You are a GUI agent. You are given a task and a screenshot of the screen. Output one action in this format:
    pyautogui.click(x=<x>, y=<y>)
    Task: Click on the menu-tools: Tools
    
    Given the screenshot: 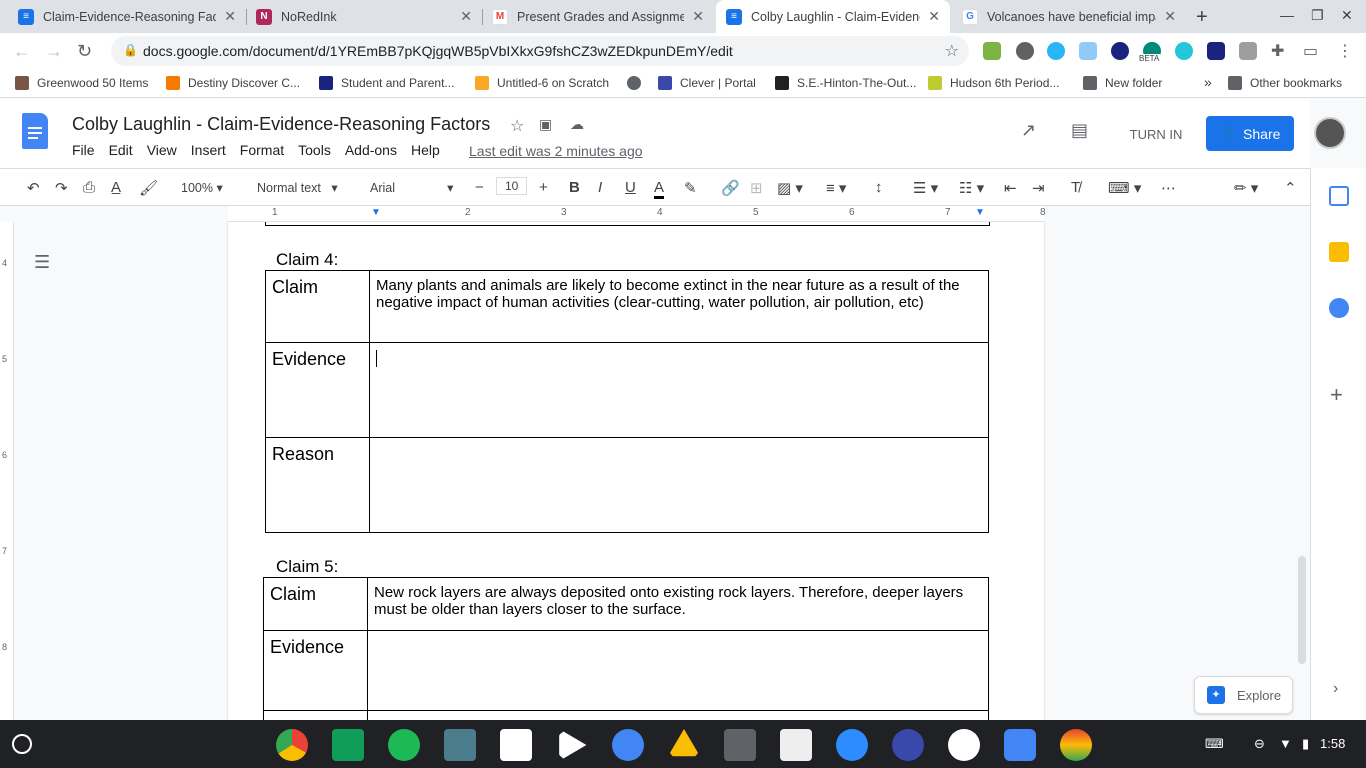 What is the action you would take?
    pyautogui.click(x=314, y=150)
    